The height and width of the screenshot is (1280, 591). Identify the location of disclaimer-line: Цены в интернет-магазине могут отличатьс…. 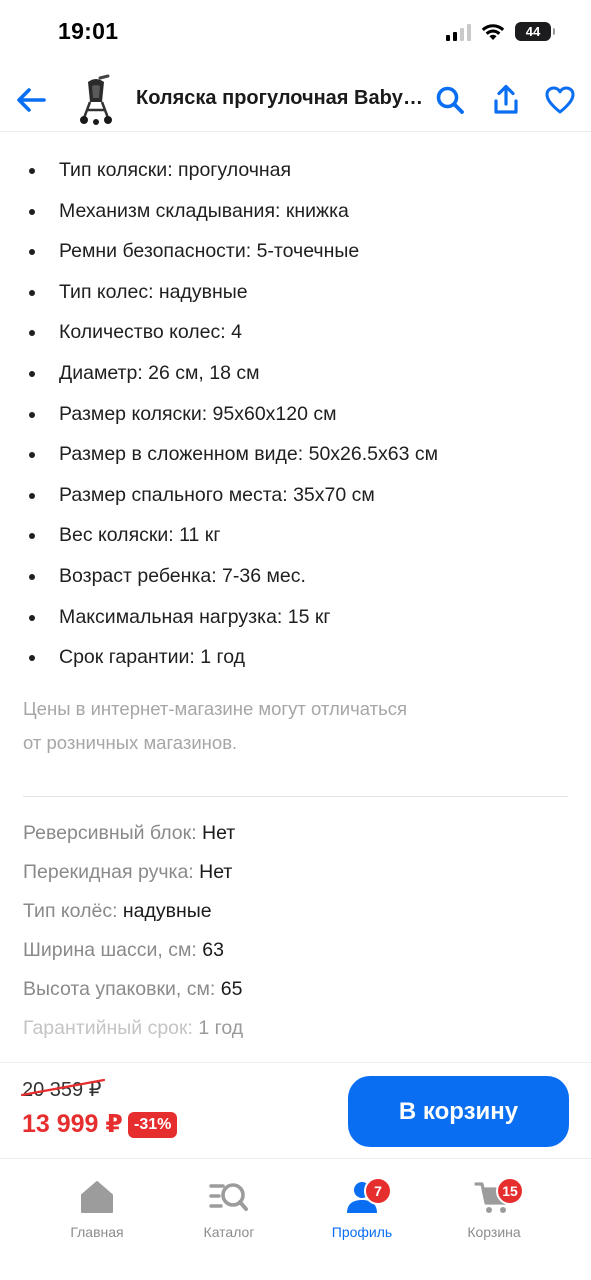
(215, 708).